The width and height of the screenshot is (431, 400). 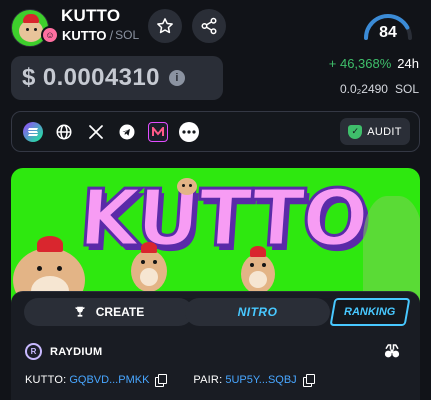 What do you see at coordinates (80, 311) in the screenshot?
I see `trophy-icon` at bounding box center [80, 311].